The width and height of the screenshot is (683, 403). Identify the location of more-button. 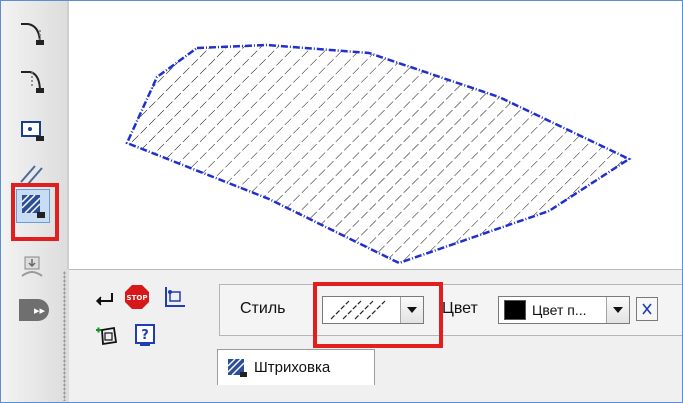
(647, 309).